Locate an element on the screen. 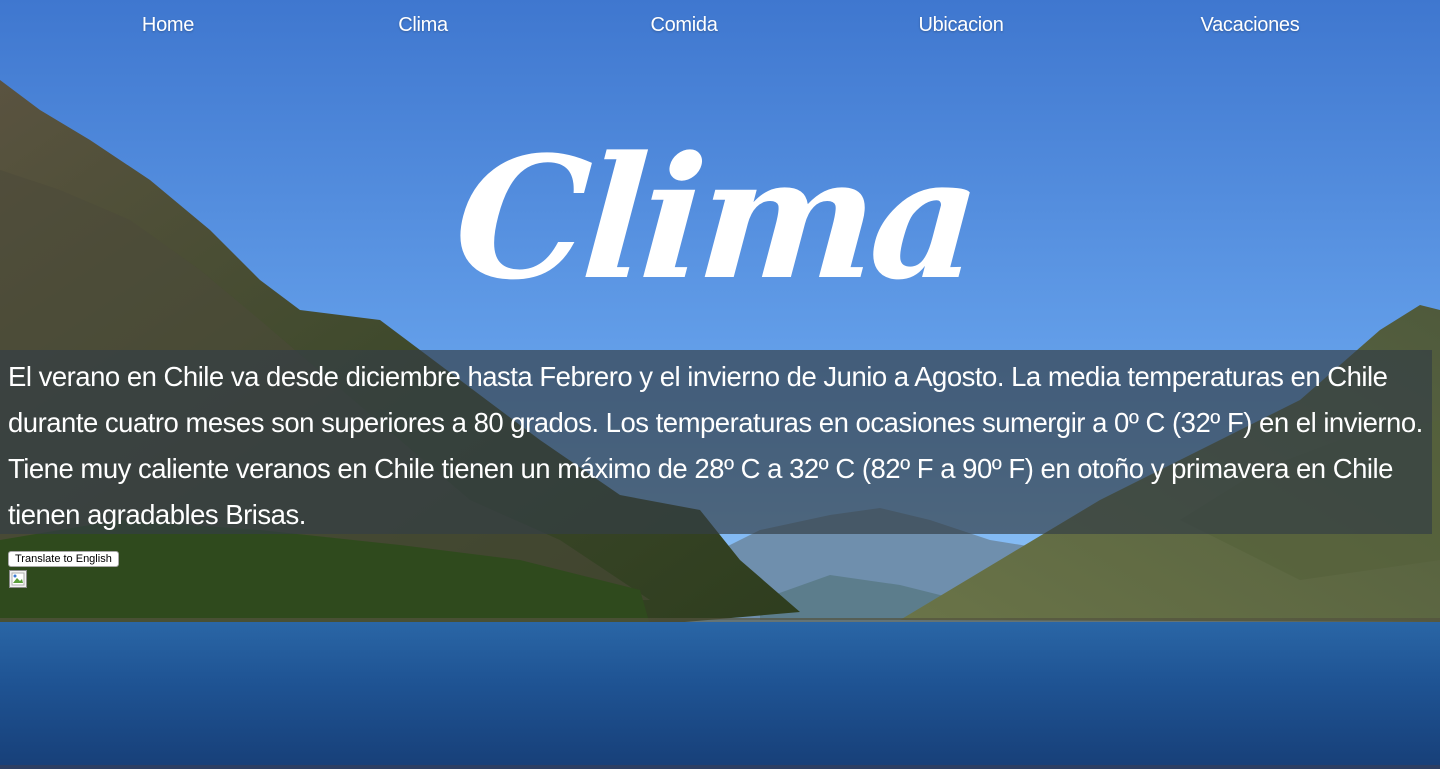 The height and width of the screenshot is (769, 1440). broken-image-icon is located at coordinates (18, 579).